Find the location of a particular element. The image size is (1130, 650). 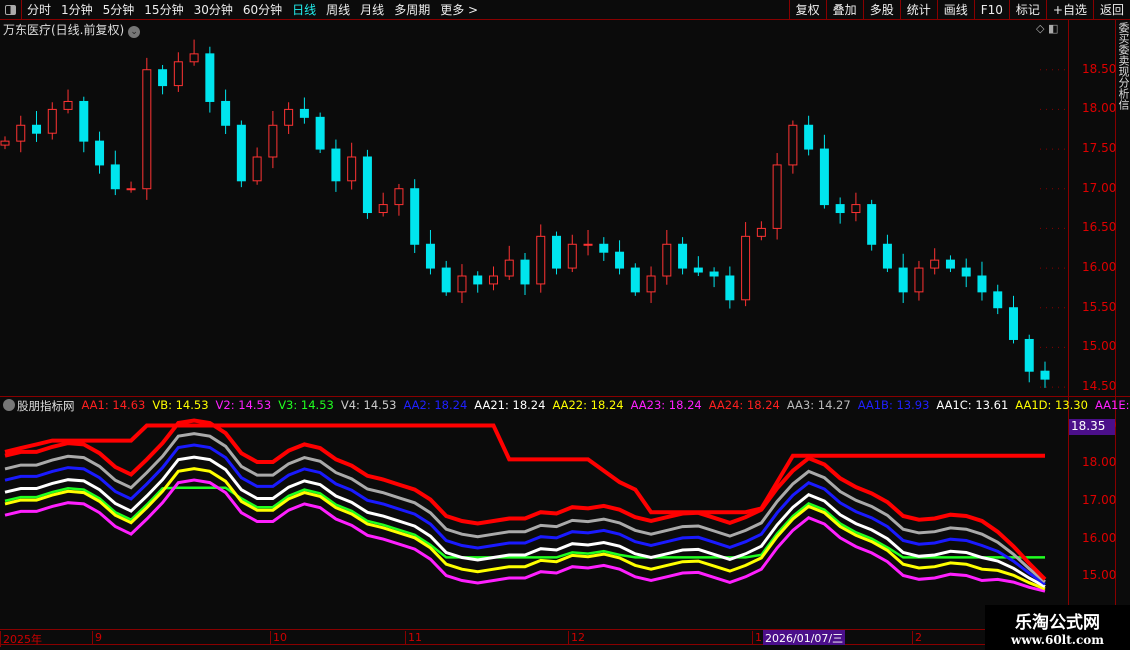

vb-line is located at coordinates (524, 522).